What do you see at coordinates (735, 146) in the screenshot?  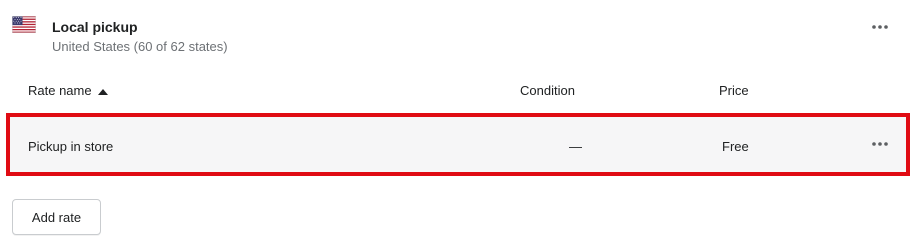 I see `rate-price-cell: Free` at bounding box center [735, 146].